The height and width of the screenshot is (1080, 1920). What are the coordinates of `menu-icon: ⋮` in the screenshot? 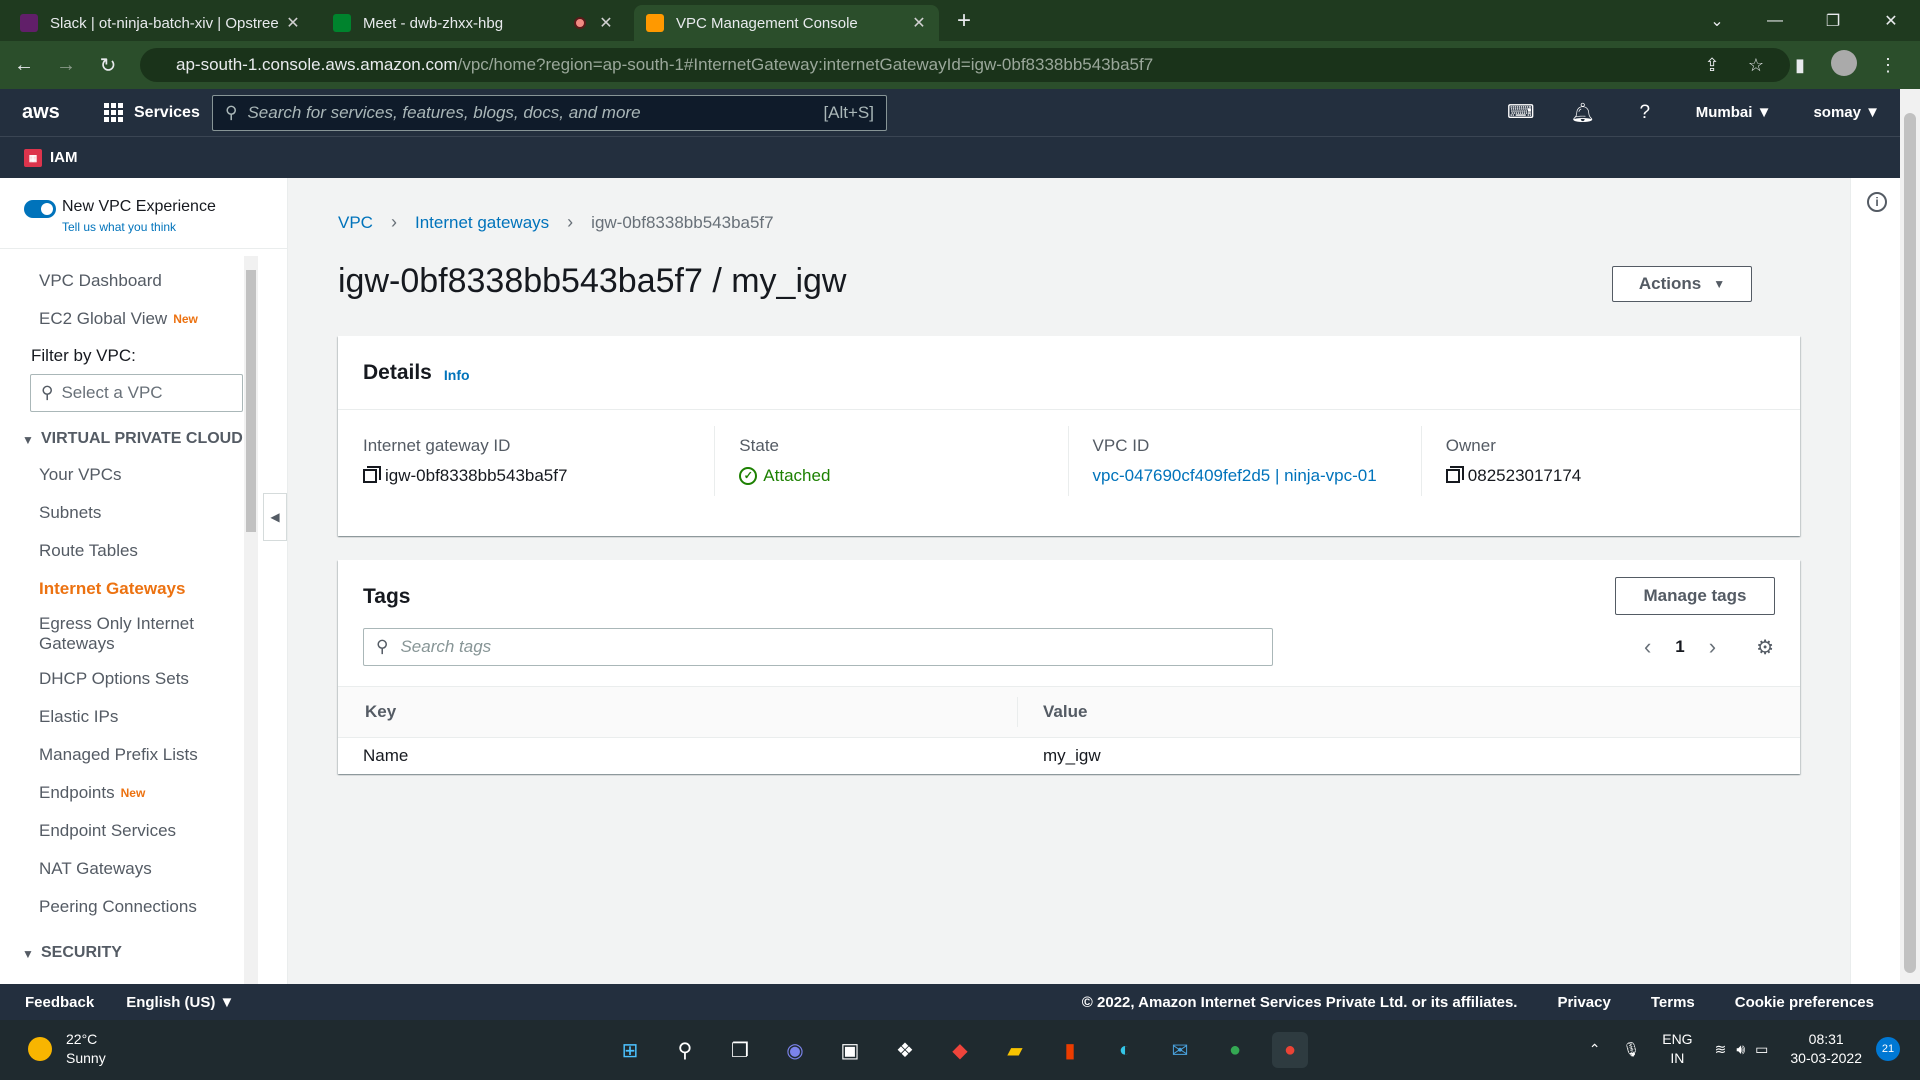 It's located at (1888, 65).